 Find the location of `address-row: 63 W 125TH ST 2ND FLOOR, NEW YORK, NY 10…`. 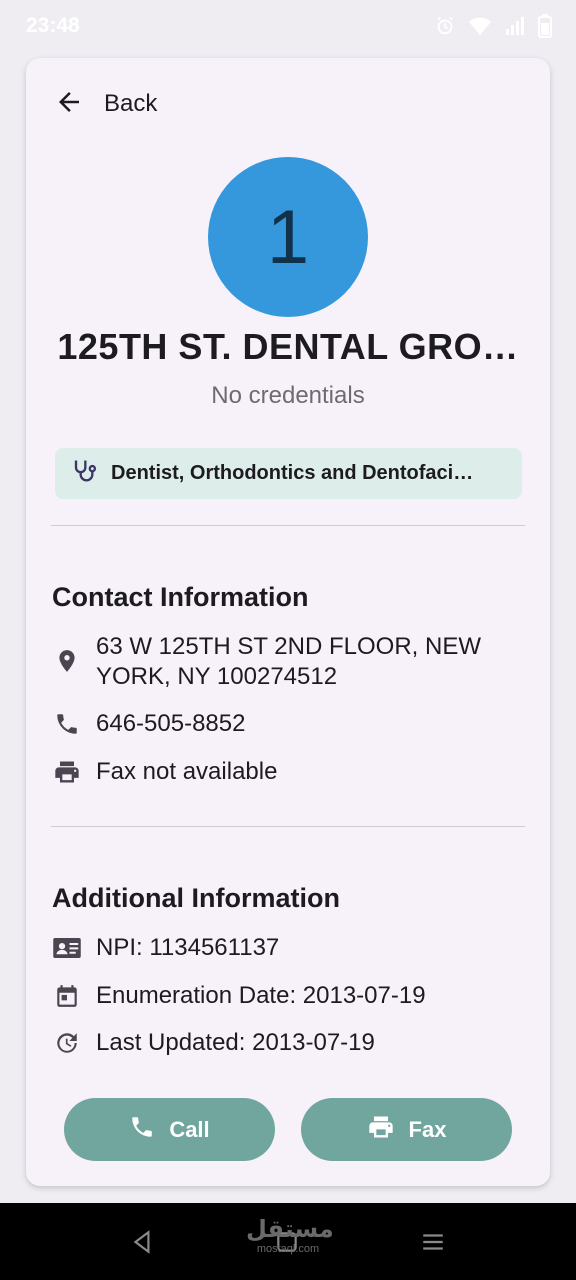

address-row: 63 W 125TH ST 2ND FLOOR, NEW YORK, NY 10… is located at coordinates (282, 662).